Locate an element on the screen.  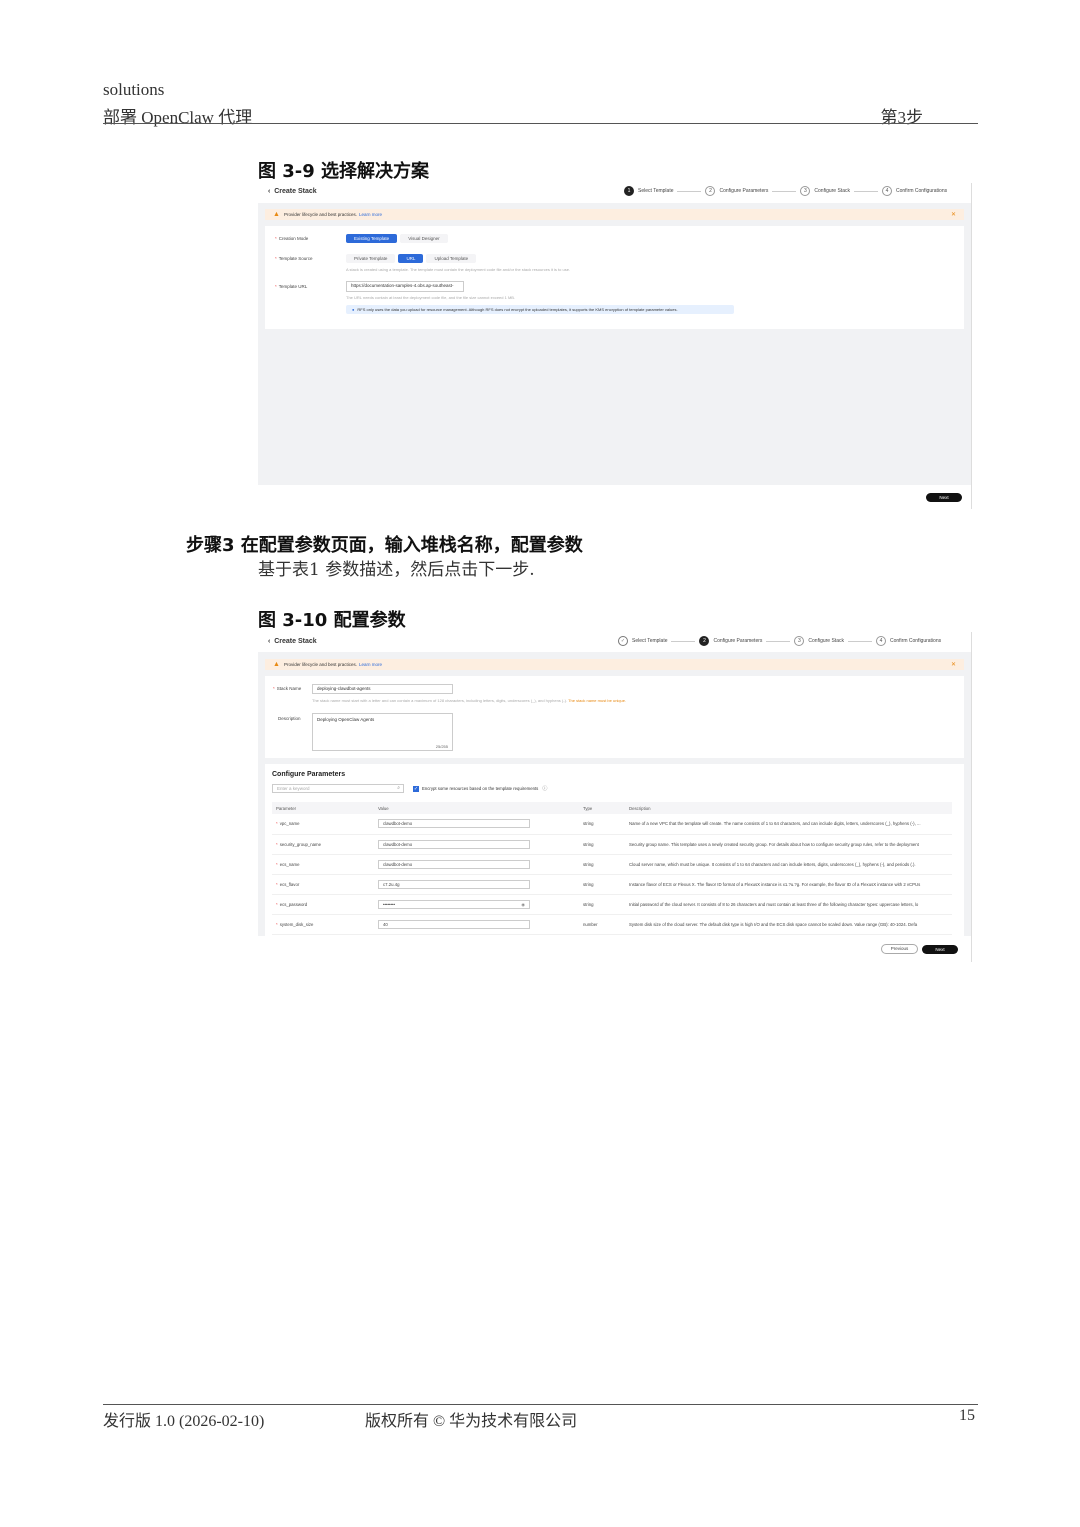
creation-mode-toggle: Existing Template Visual Designer is located at coordinates (398, 238).